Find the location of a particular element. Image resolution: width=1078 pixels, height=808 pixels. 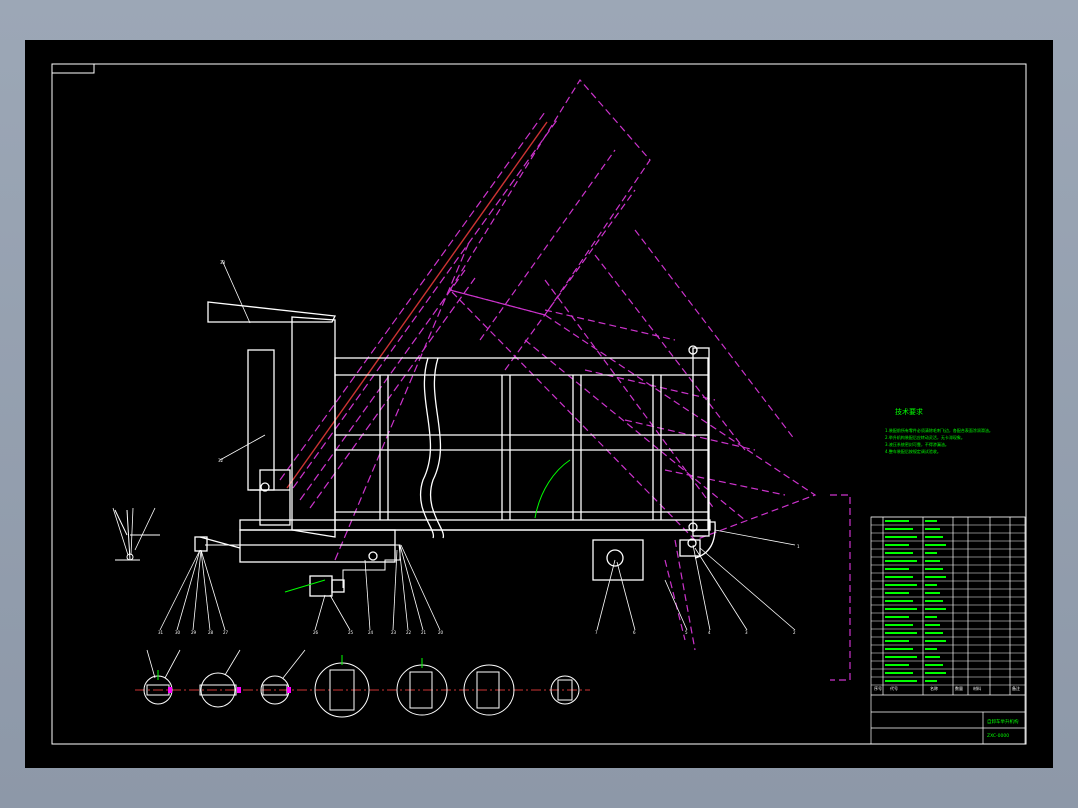

drawing-name: 自卸车举升机构 is located at coordinates (1003, 721).